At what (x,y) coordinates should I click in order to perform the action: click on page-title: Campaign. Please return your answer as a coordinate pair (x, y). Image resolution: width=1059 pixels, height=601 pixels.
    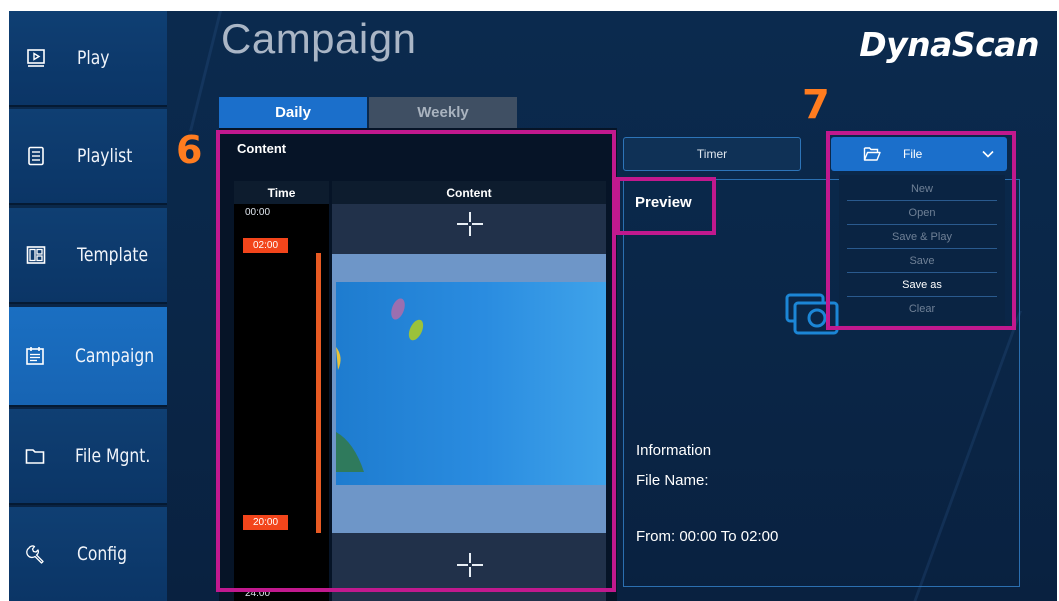
    Looking at the image, I should click on (319, 38).